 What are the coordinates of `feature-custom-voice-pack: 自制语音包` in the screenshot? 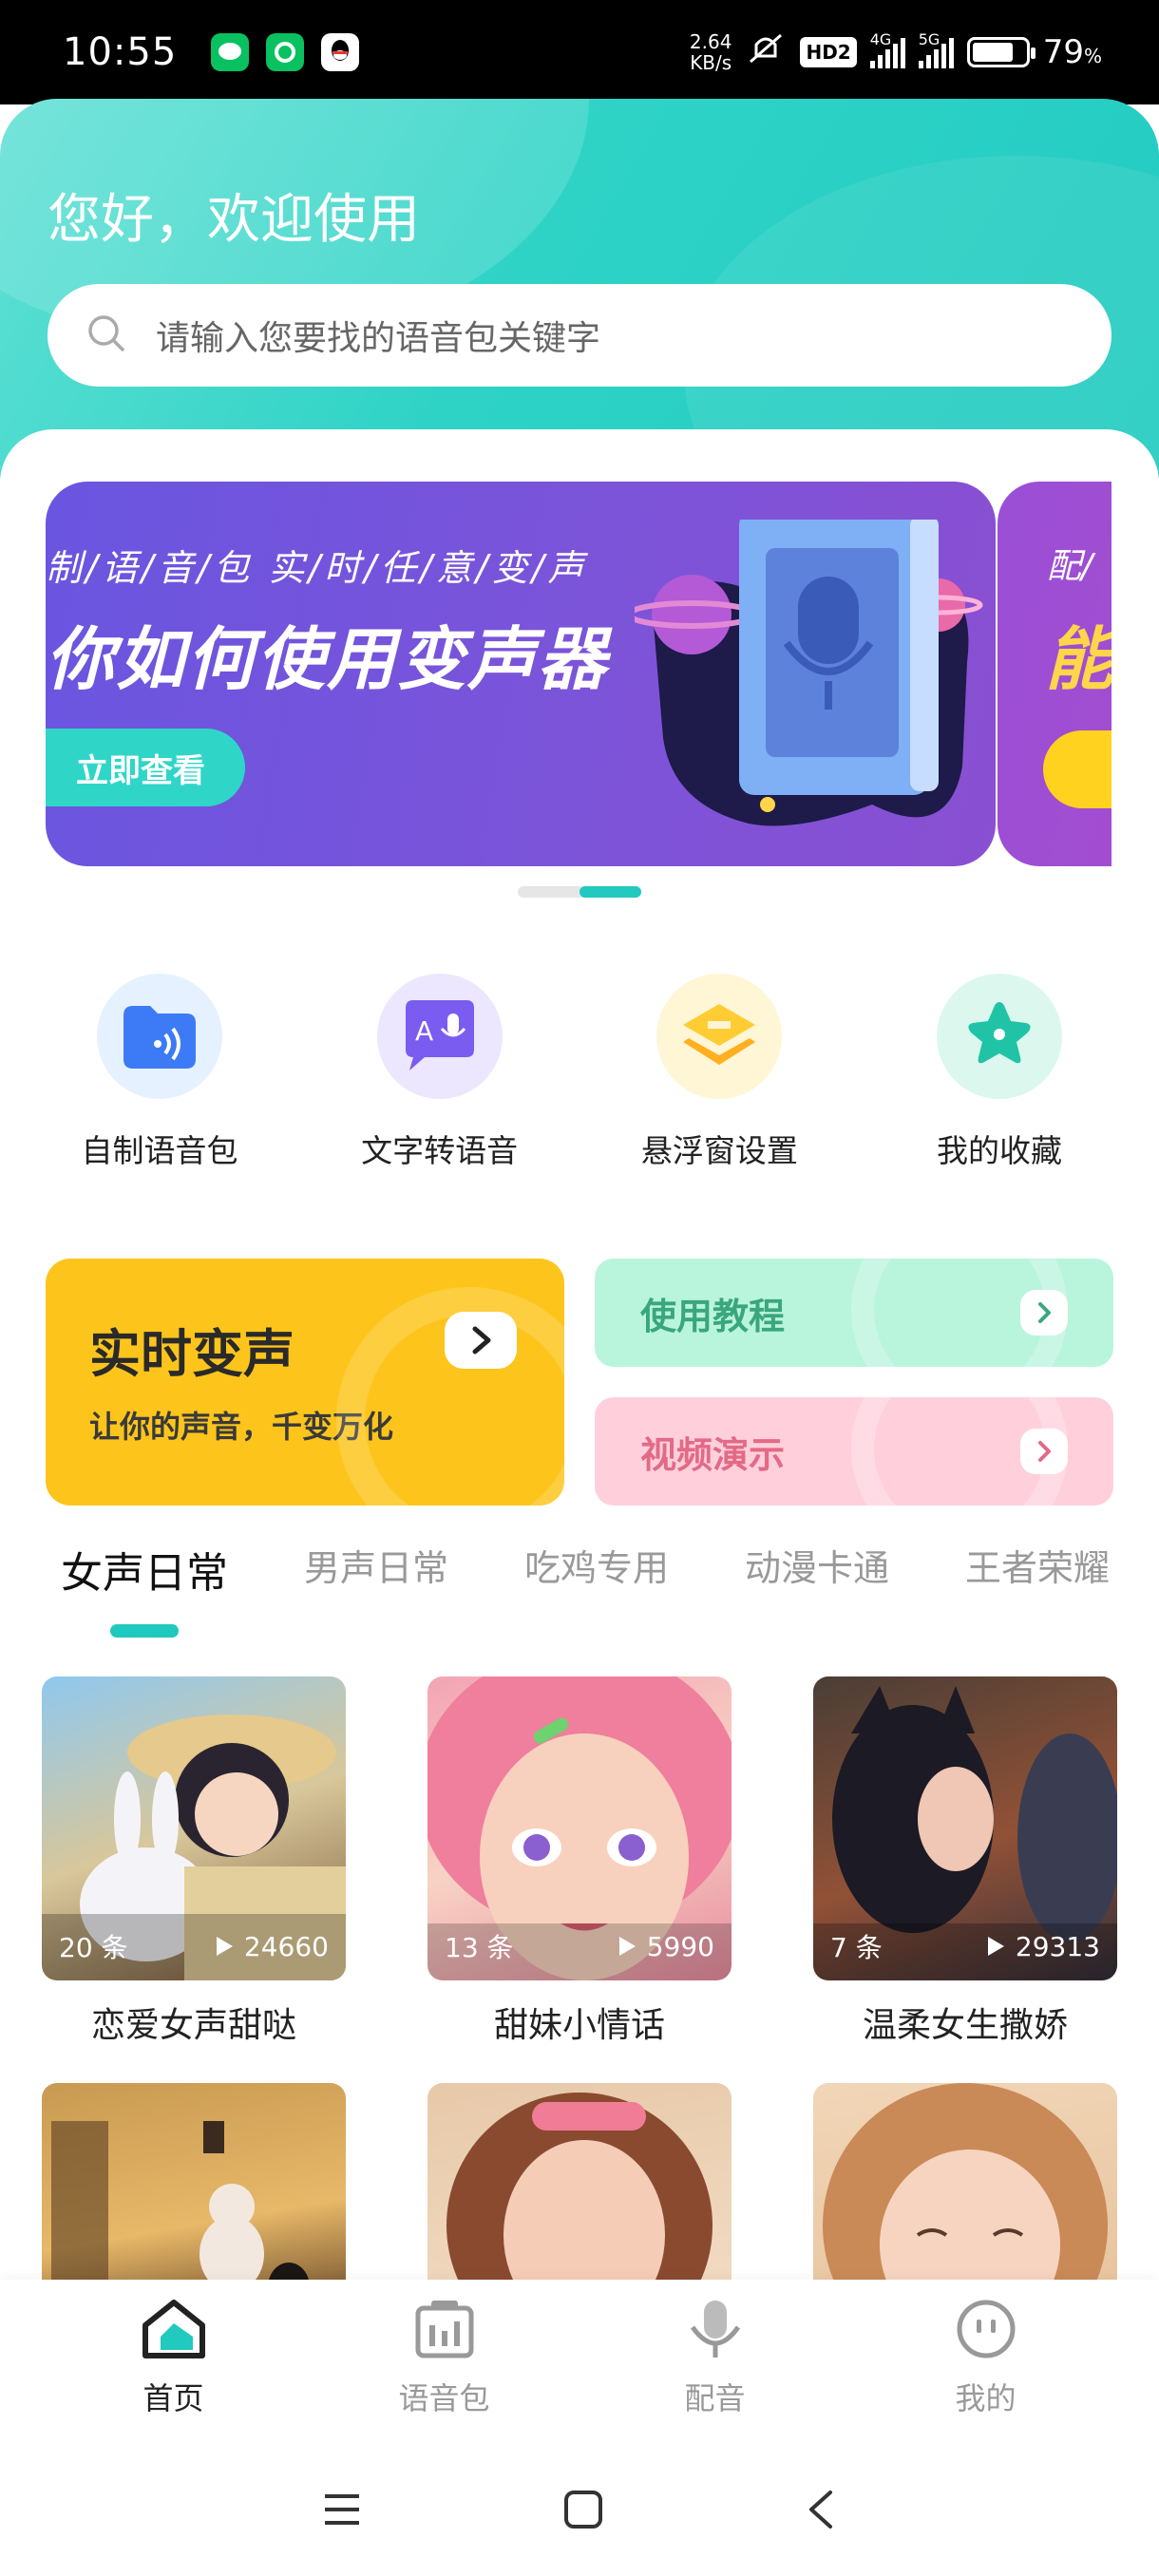 It's located at (160, 1072).